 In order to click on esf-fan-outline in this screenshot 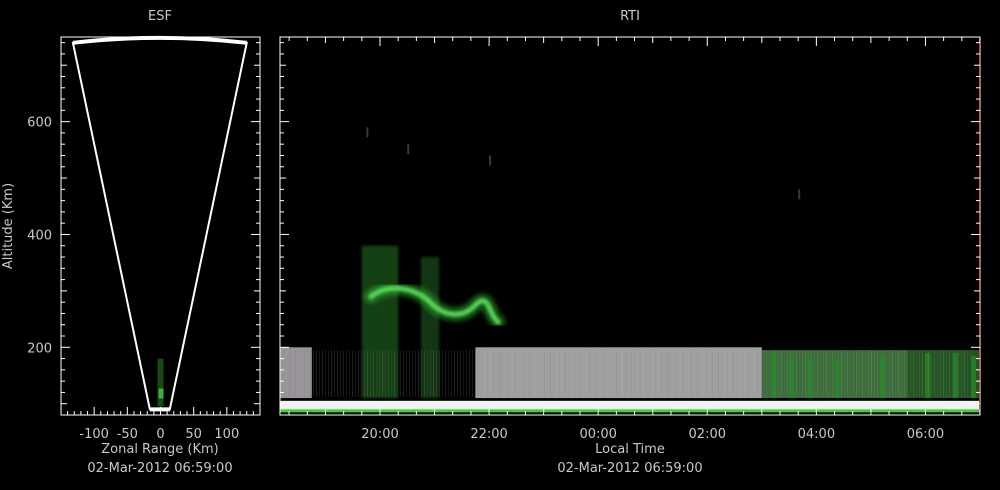, I will do `click(159, 223)`.